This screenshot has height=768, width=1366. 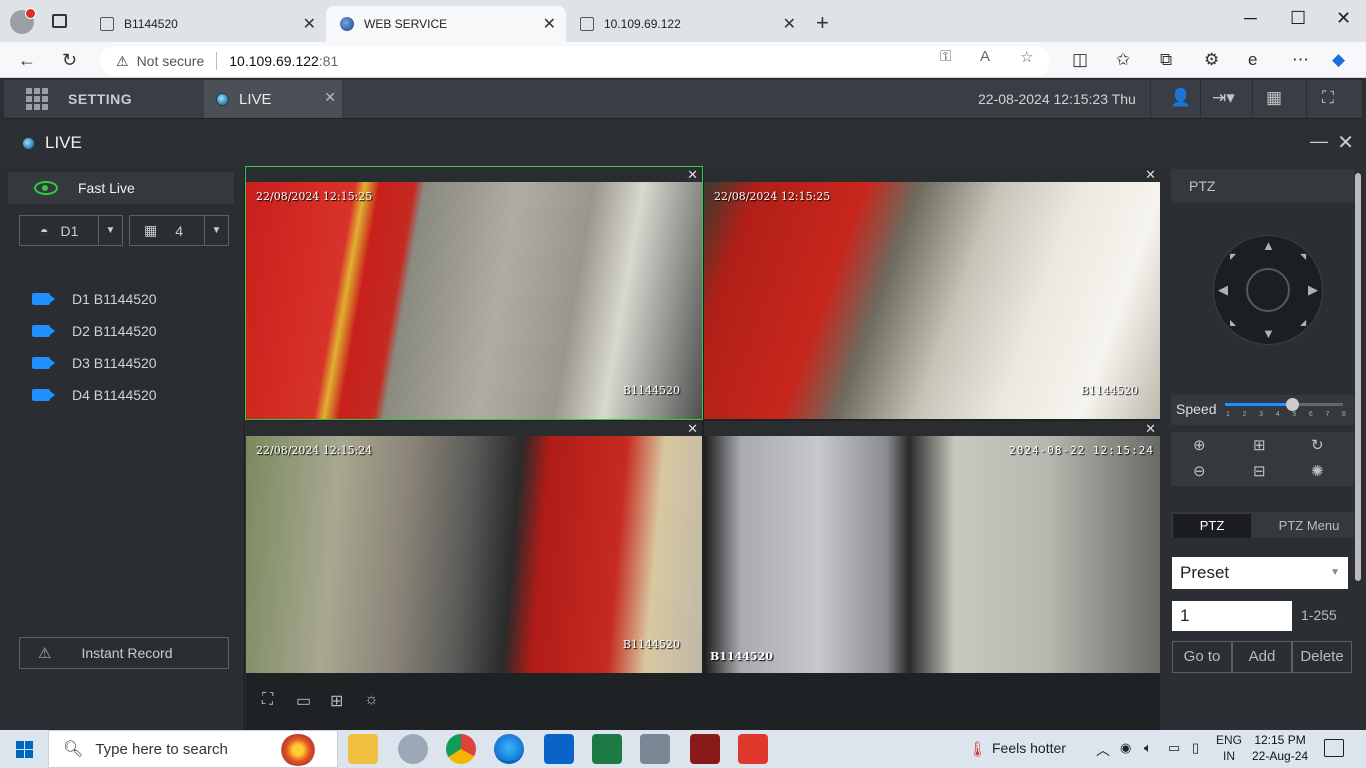 What do you see at coordinates (474, 554) in the screenshot?
I see `camera-feed: 22/08/2024 12:15:24 B1144520` at bounding box center [474, 554].